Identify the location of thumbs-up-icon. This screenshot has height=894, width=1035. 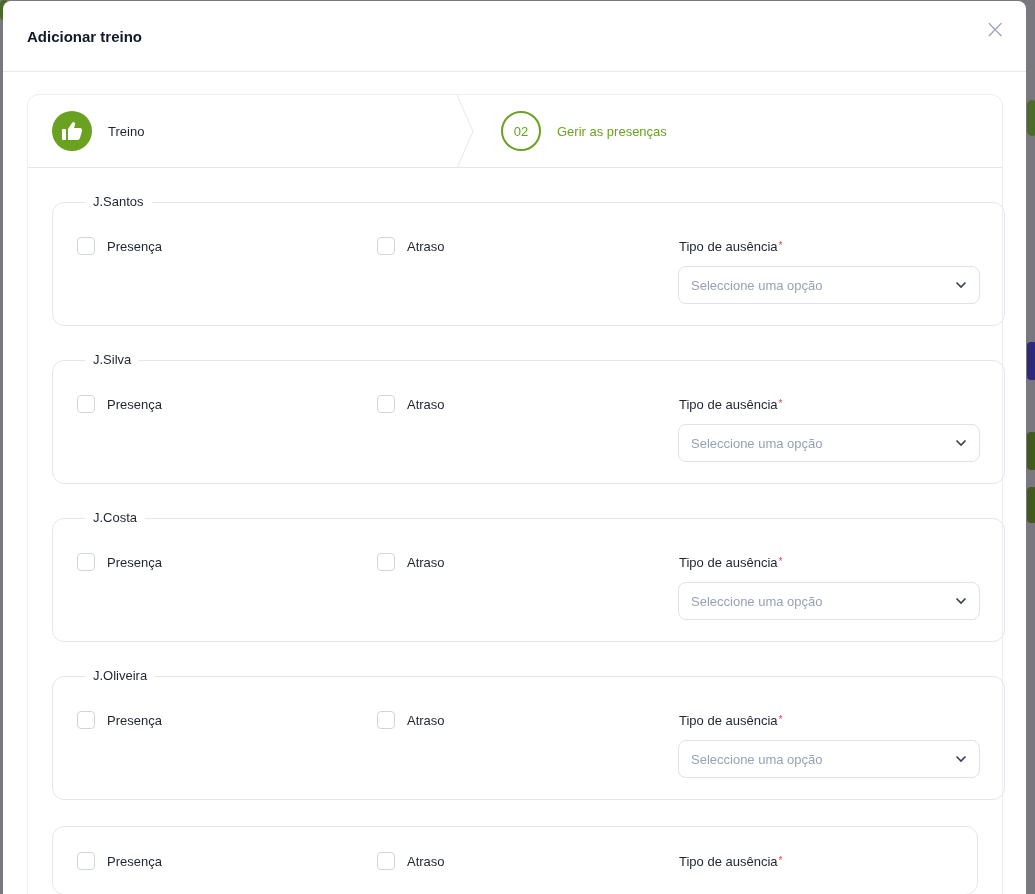
(72, 131).